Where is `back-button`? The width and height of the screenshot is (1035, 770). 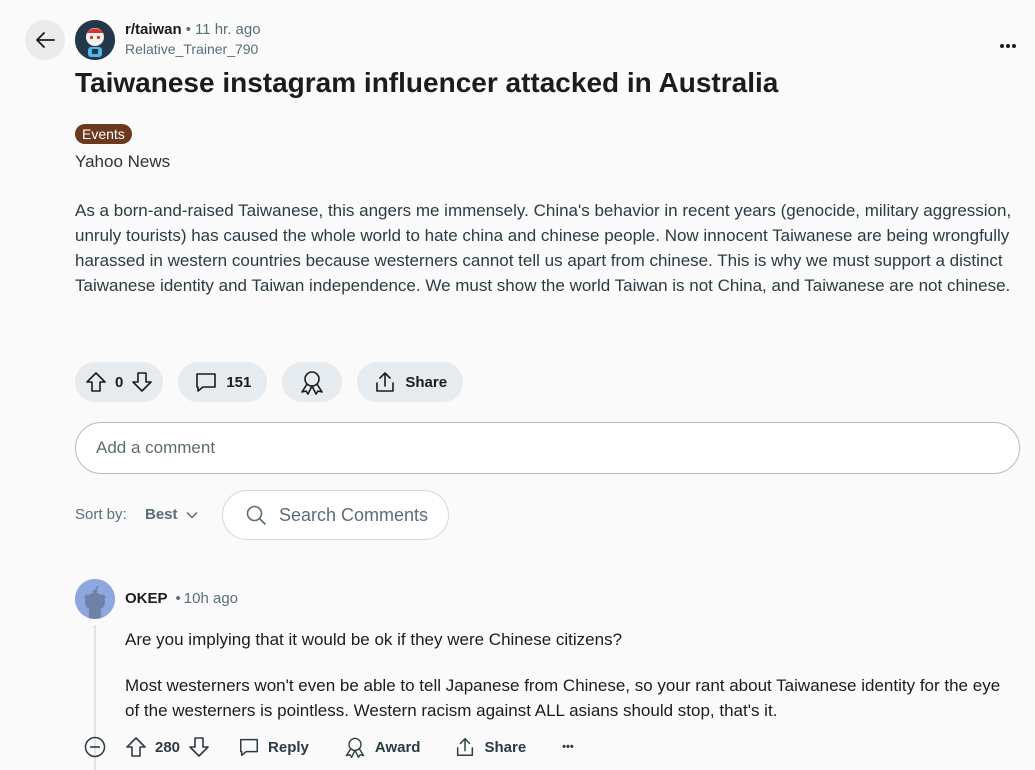 back-button is located at coordinates (45, 40).